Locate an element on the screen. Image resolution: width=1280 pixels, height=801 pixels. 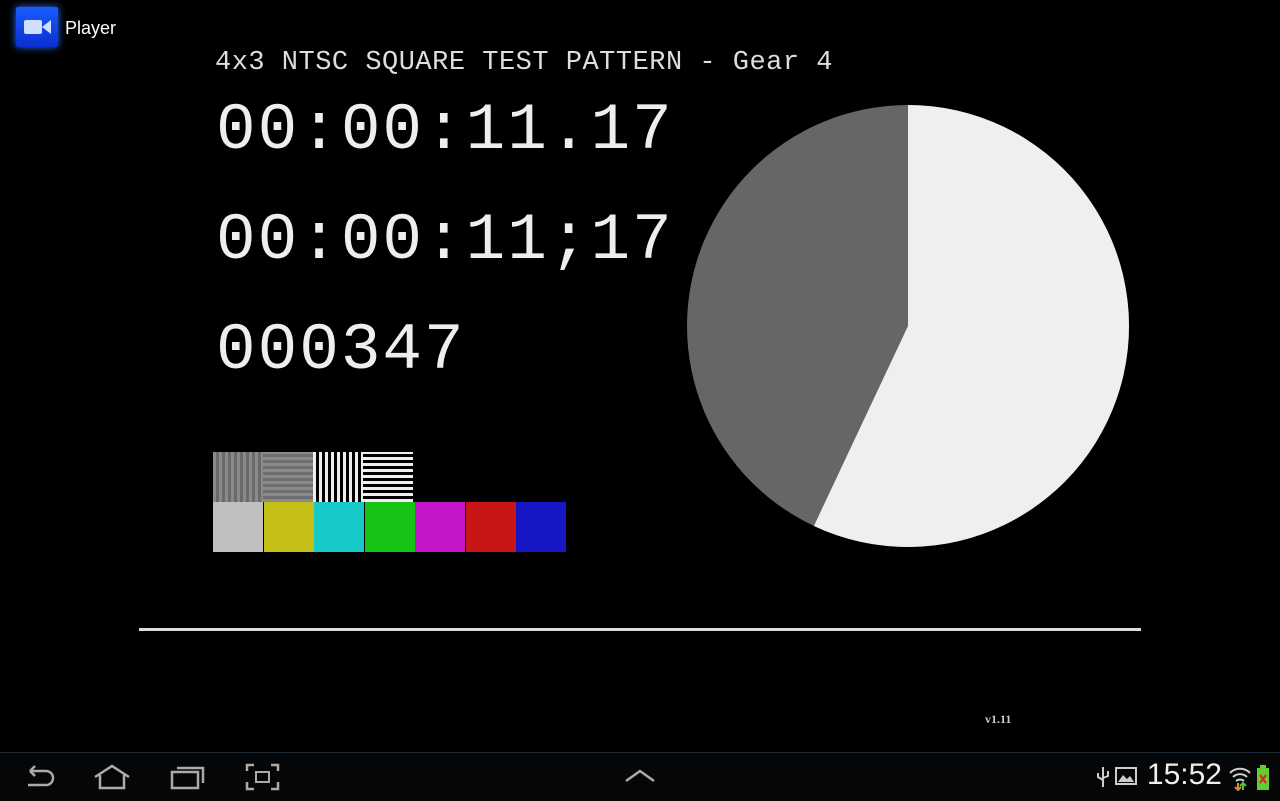
app-icon is located at coordinates (37, 27).